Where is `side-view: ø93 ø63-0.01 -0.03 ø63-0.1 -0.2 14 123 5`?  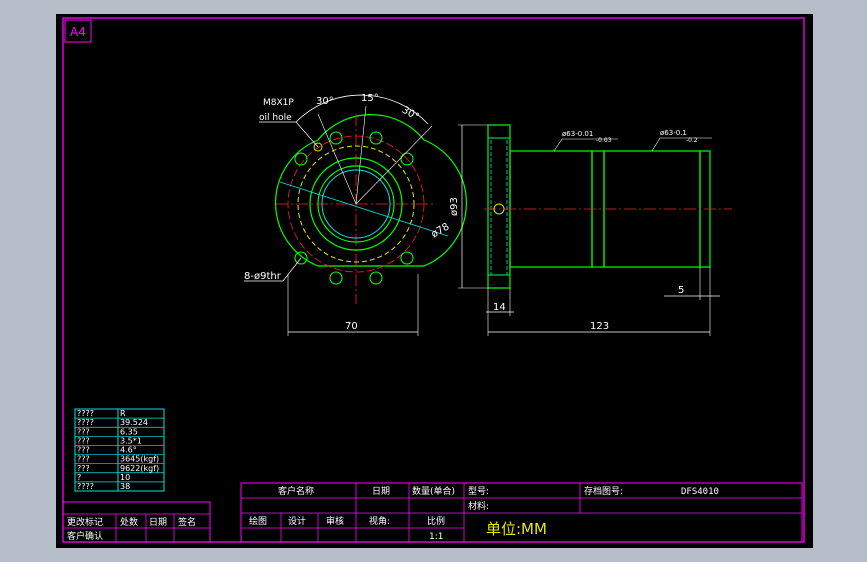
side-view: ø93 ø63-0.01 -0.03 ø63-0.1 -0.2 14 123 5 is located at coordinates (590, 230).